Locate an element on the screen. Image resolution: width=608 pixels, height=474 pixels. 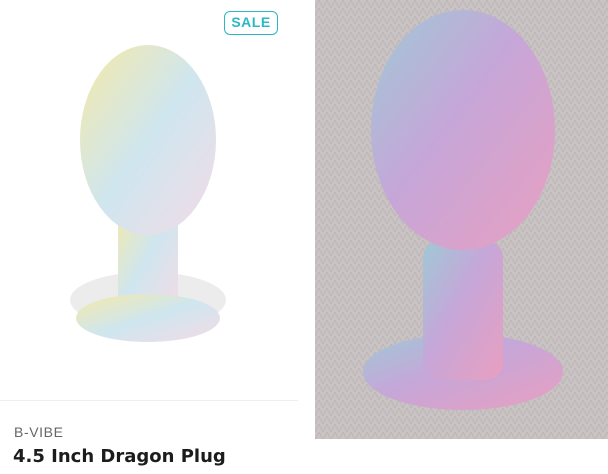
product-title: 4.5 Inch Dragon Plug is located at coordinates (119, 456).